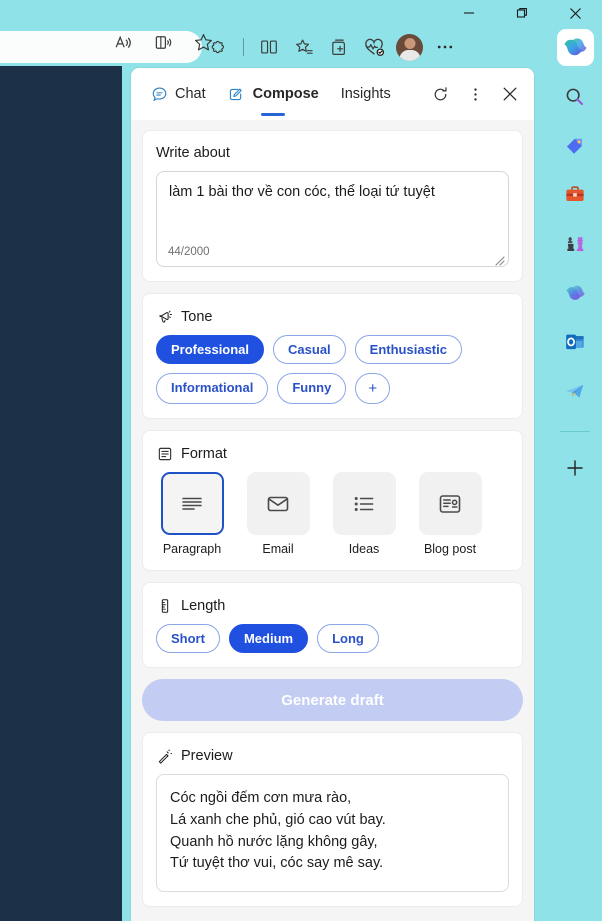 Image resolution: width=602 pixels, height=921 pixels. What do you see at coordinates (445, 47) in the screenshot?
I see `settings-more-icon` at bounding box center [445, 47].